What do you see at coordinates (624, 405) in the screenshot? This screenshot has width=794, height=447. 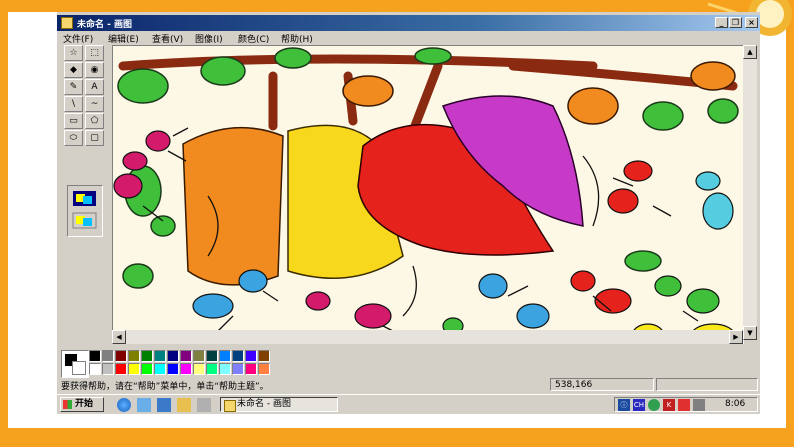 I see `input-method-icon: ⓘ` at bounding box center [624, 405].